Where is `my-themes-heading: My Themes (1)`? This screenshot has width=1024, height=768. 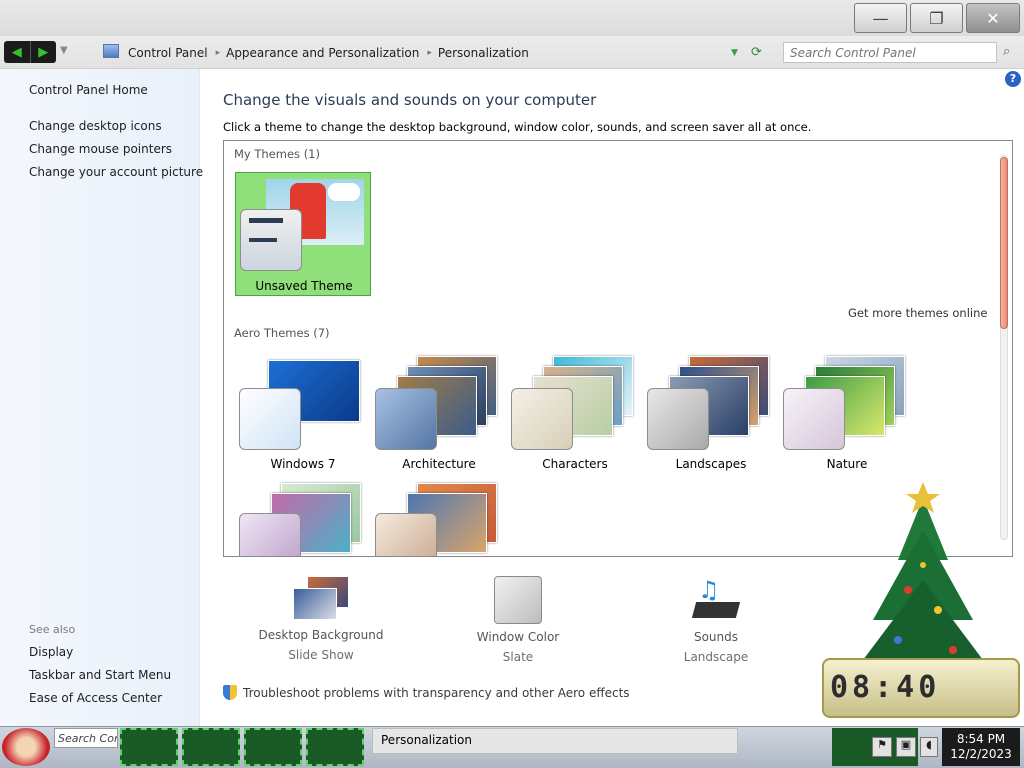
my-themes-heading: My Themes (1) is located at coordinates (277, 154).